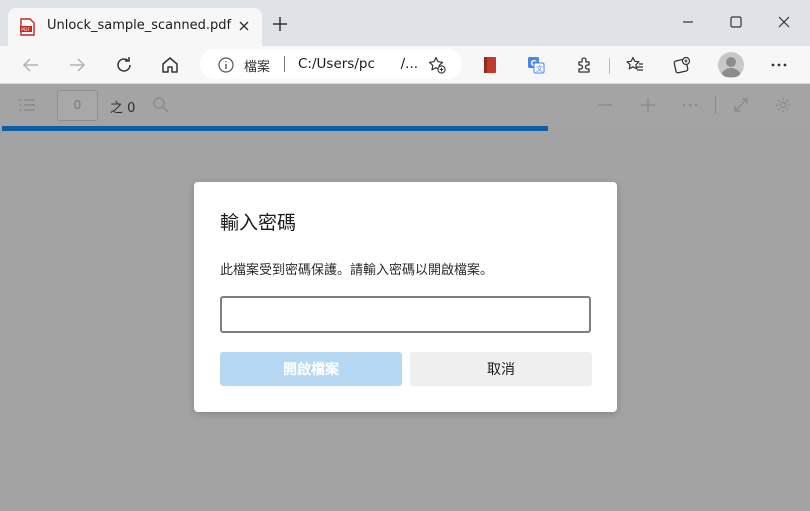 The height and width of the screenshot is (511, 810). I want to click on pdf-toolbar: 0 之 0, so click(405, 105).